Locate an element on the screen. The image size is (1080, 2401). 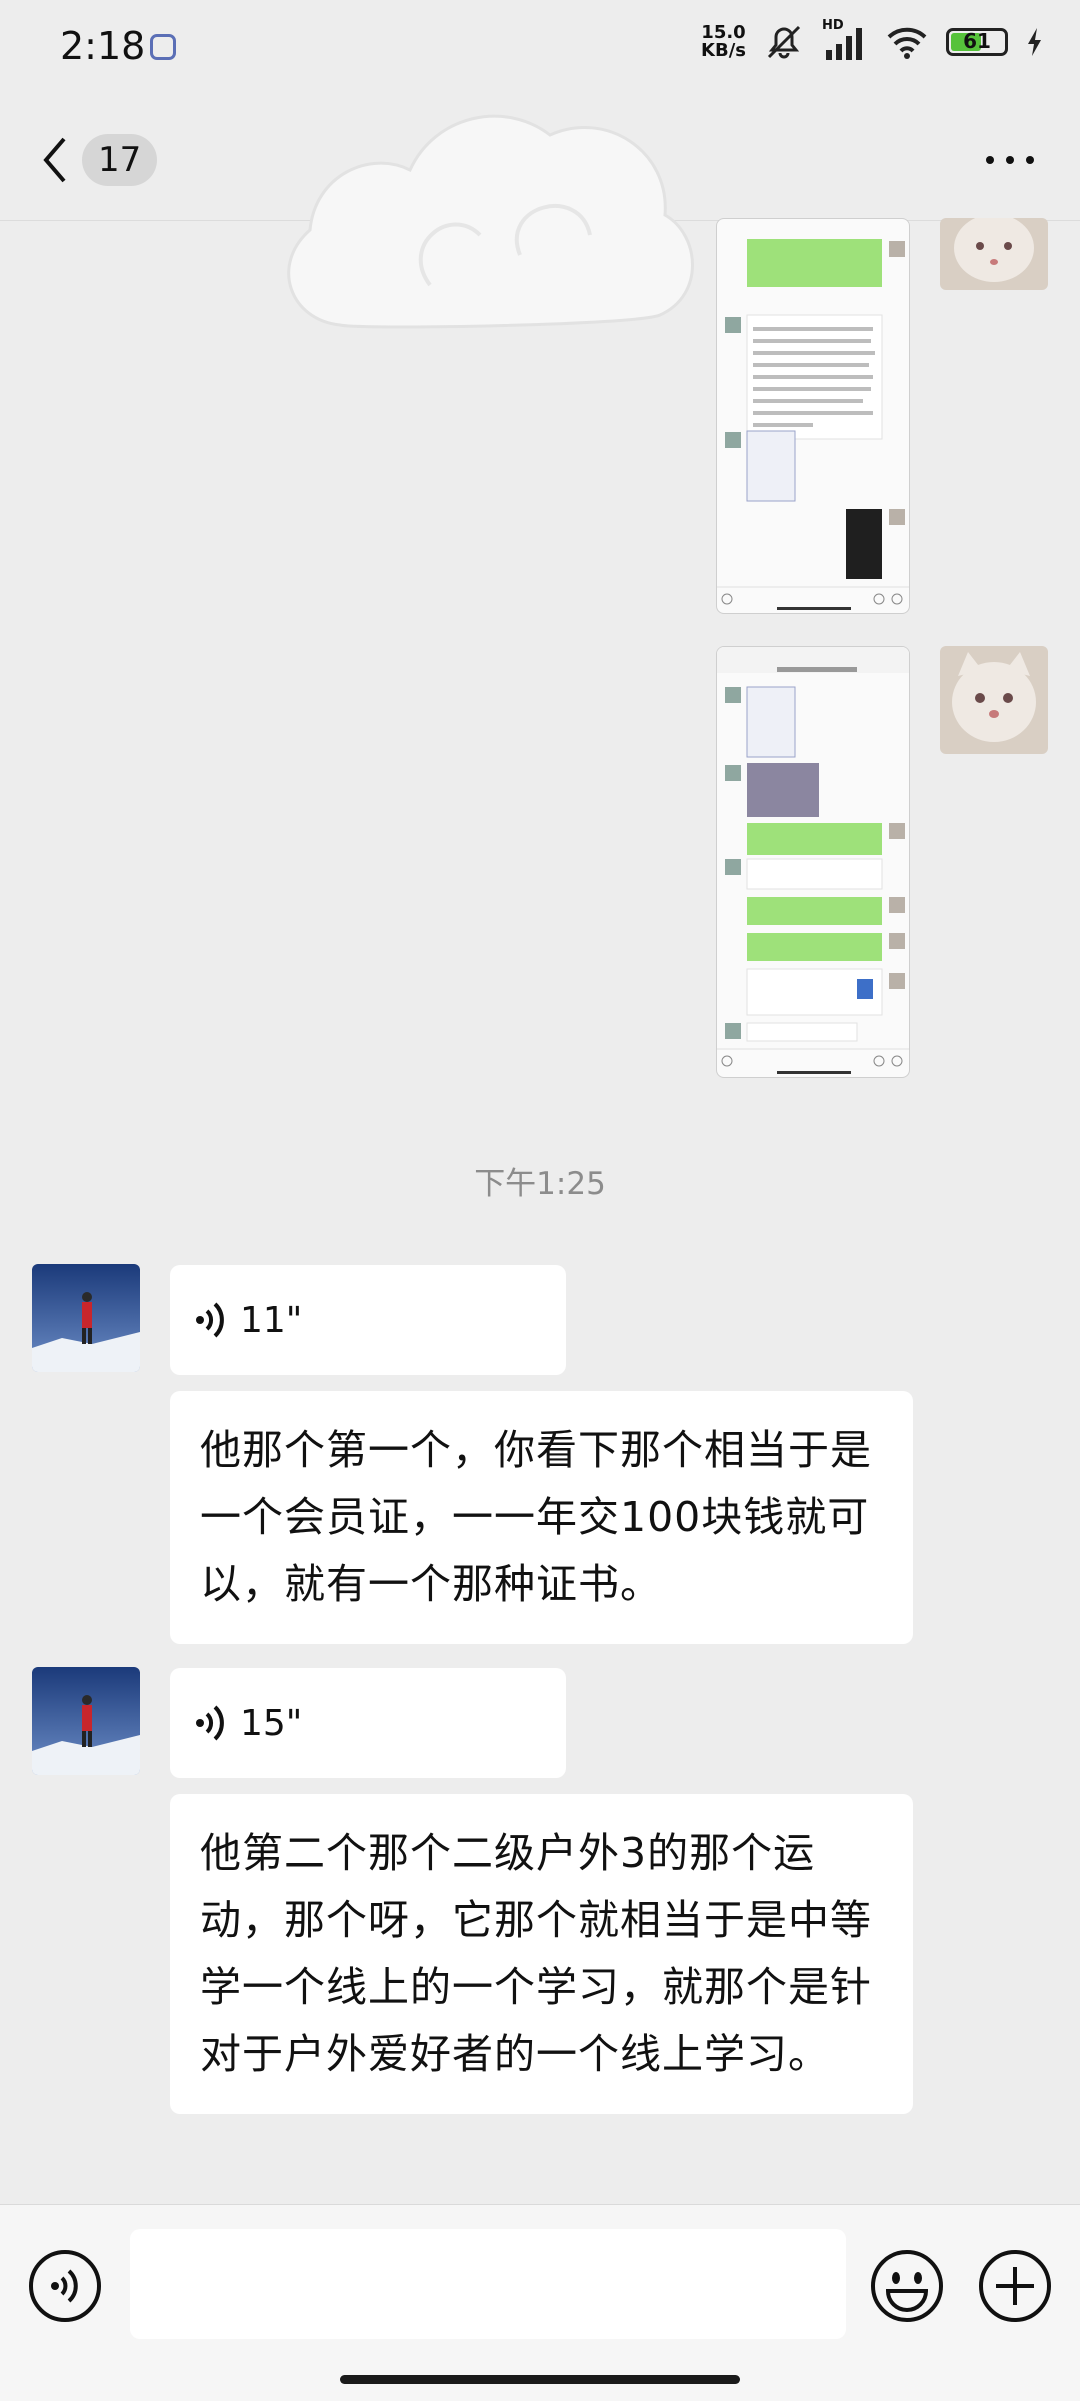
voice-message-bubble: 15" is located at coordinates (368, 1723).